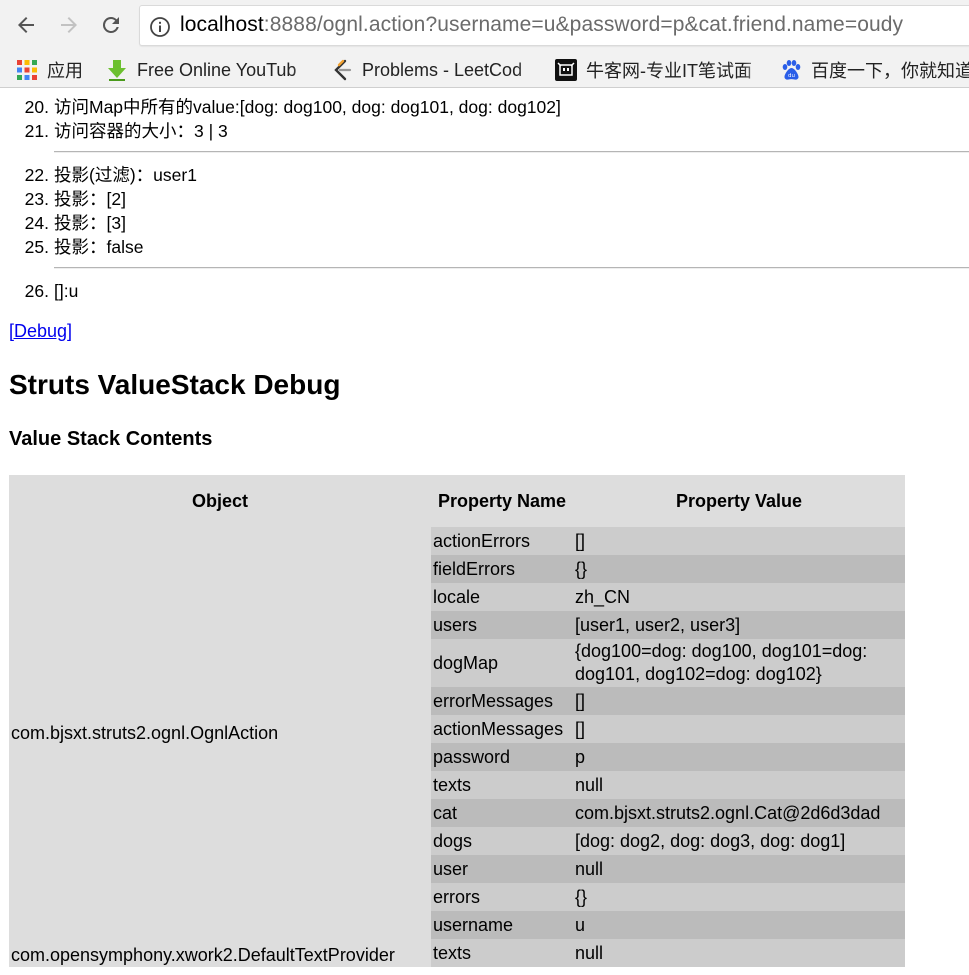 The height and width of the screenshot is (975, 969). I want to click on property-name-cell: actionMessages, so click(502, 729).